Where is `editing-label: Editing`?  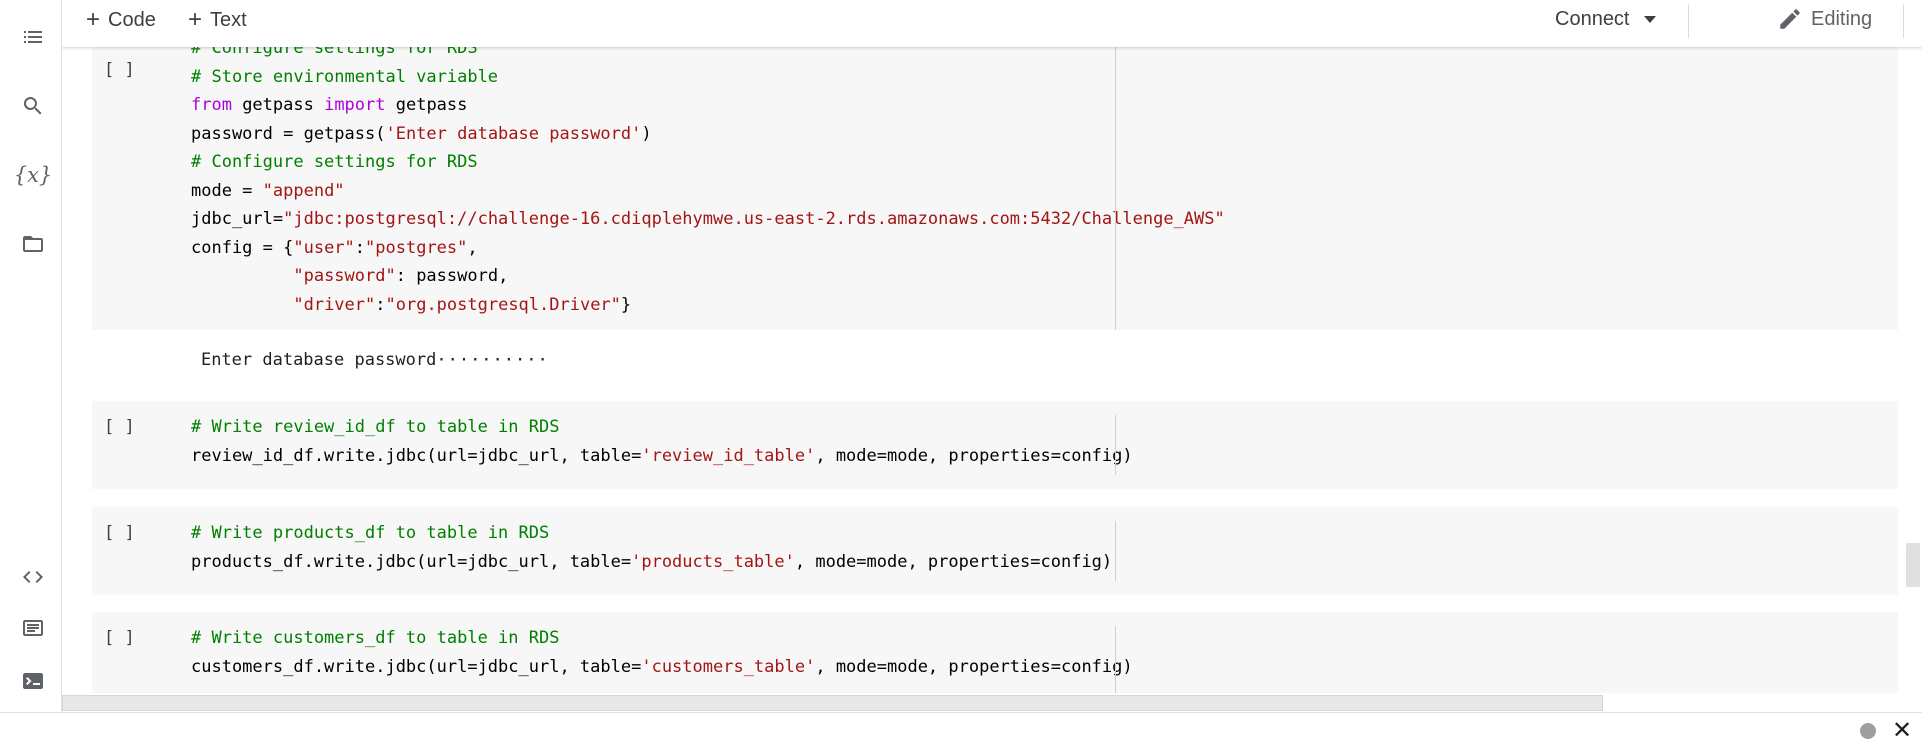 editing-label: Editing is located at coordinates (1842, 18).